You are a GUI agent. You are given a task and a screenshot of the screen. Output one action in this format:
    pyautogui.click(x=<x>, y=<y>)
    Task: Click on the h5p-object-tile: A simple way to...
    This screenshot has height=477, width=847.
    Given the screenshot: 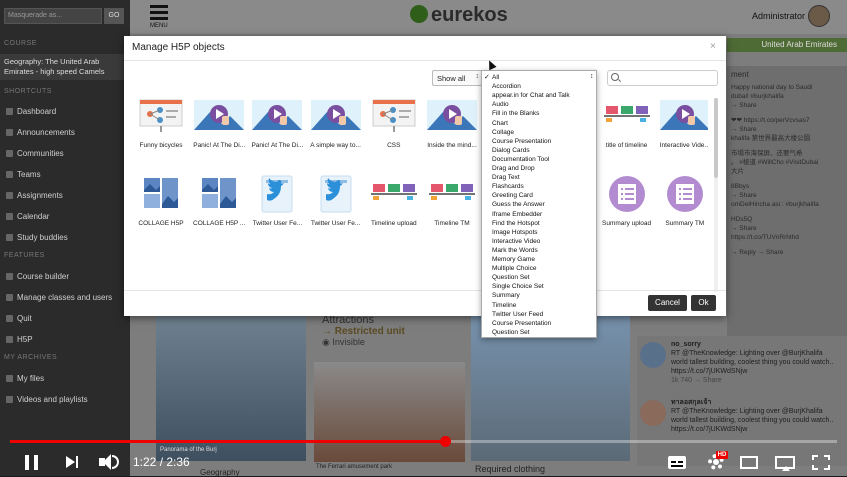 What is the action you would take?
    pyautogui.click(x=336, y=128)
    